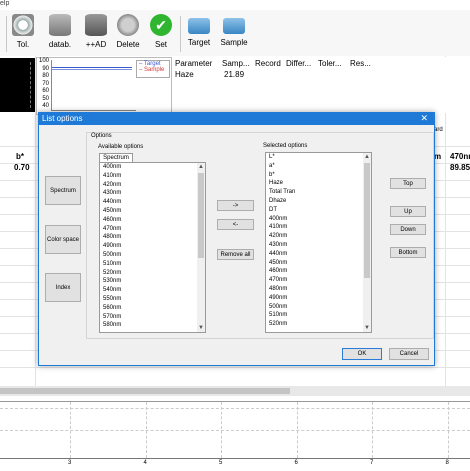  What do you see at coordinates (362, 354) in the screenshot?
I see `ok-button: OK` at bounding box center [362, 354].